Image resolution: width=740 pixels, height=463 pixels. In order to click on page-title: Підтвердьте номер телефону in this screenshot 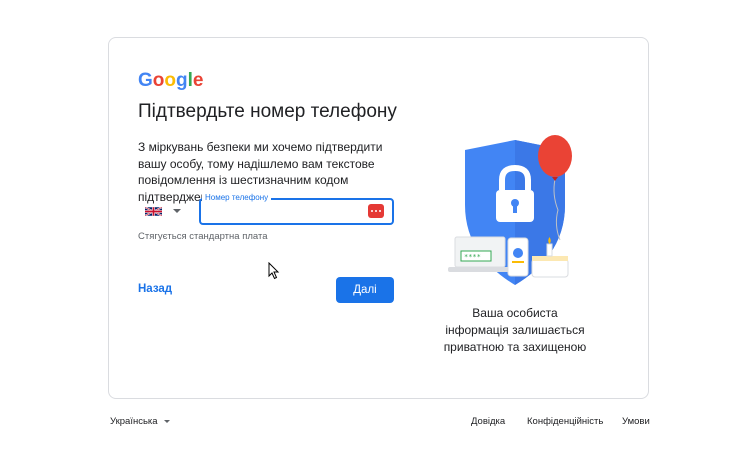, I will do `click(267, 111)`.